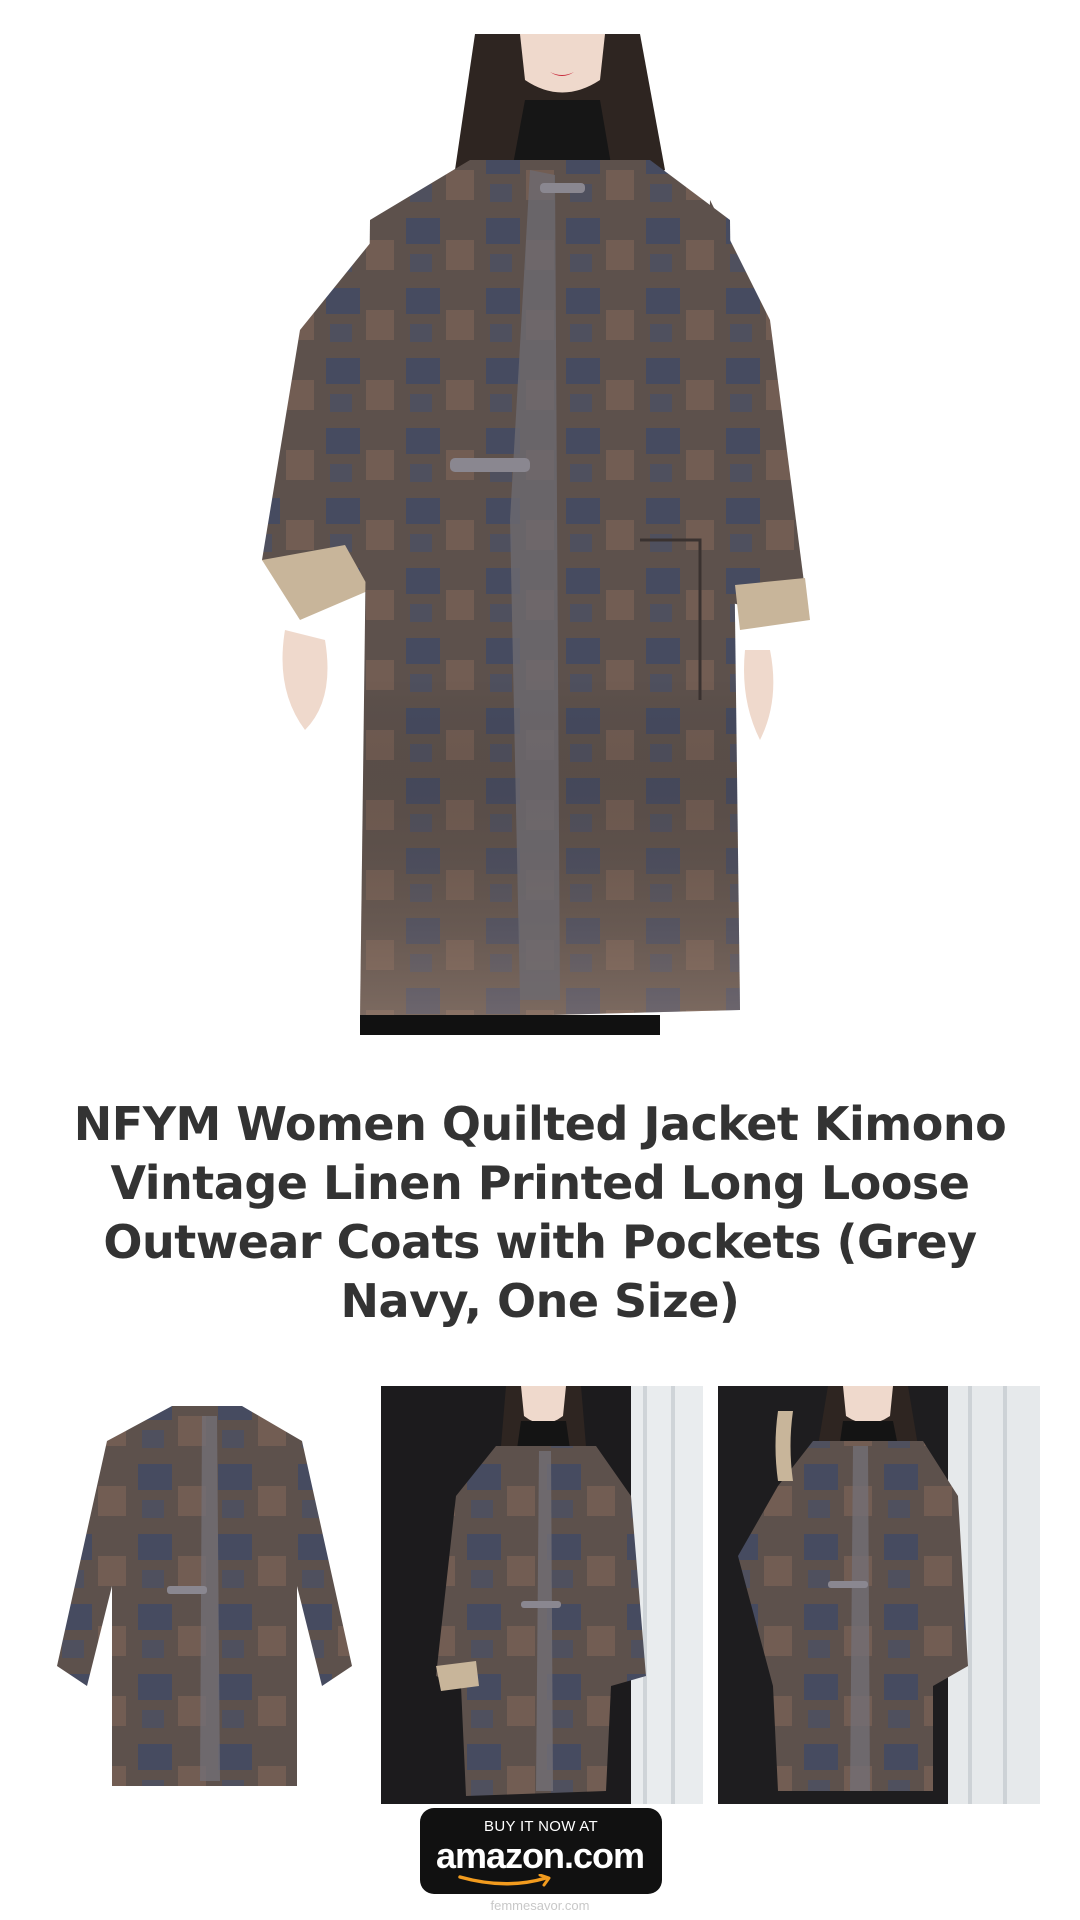 The width and height of the screenshot is (1080, 1920). I want to click on thumbnail-model-side, so click(542, 1595).